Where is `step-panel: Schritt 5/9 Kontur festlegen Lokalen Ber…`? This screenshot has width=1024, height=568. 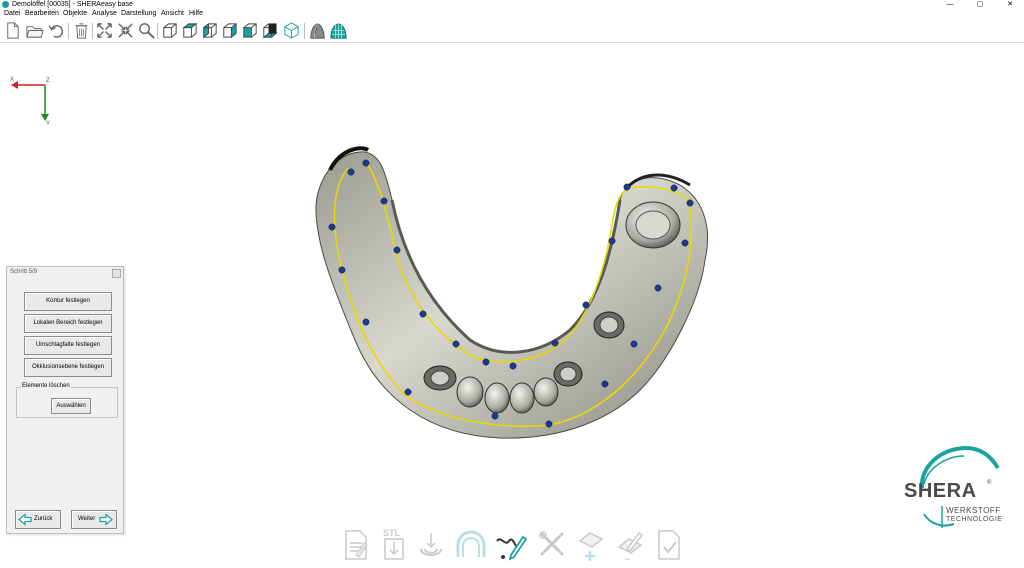
step-panel: Schritt 5/9 Kontur festlegen Lokalen Ber… is located at coordinates (65, 400).